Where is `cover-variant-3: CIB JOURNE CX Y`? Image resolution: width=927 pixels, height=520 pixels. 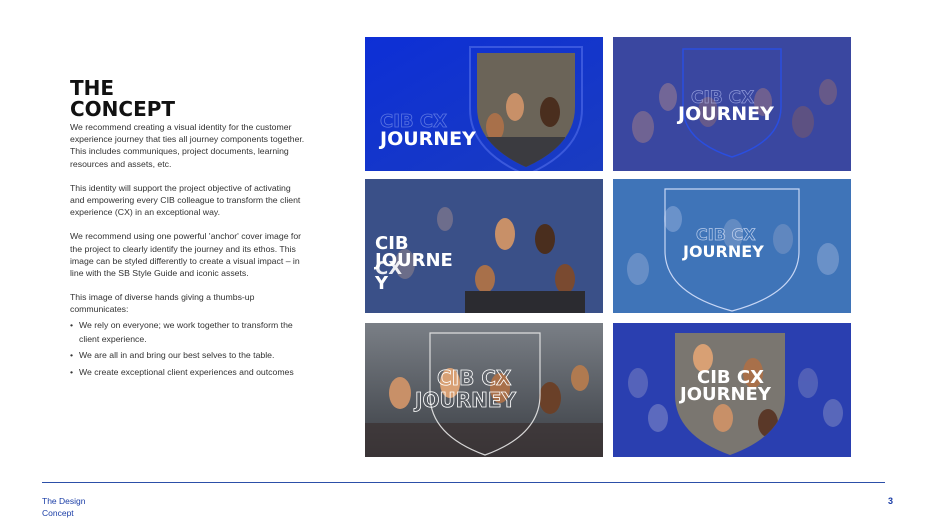 cover-variant-3: CIB JOURNE CX Y is located at coordinates (484, 246).